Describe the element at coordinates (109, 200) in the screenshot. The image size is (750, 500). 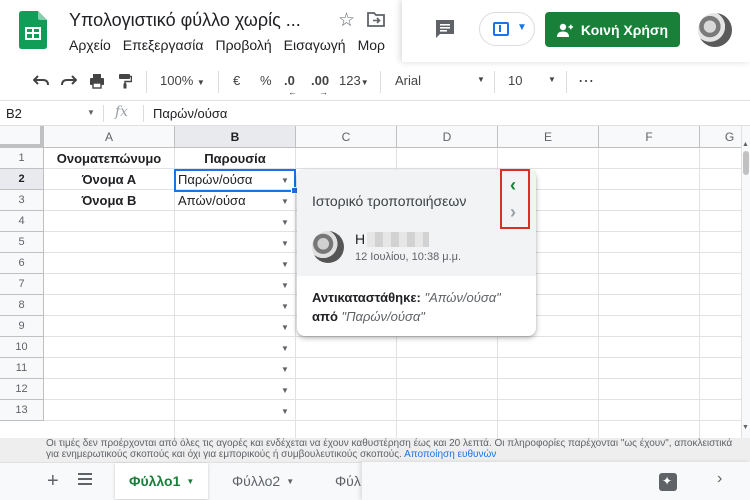
I see `cell-a3: Όνομα Β` at that location.